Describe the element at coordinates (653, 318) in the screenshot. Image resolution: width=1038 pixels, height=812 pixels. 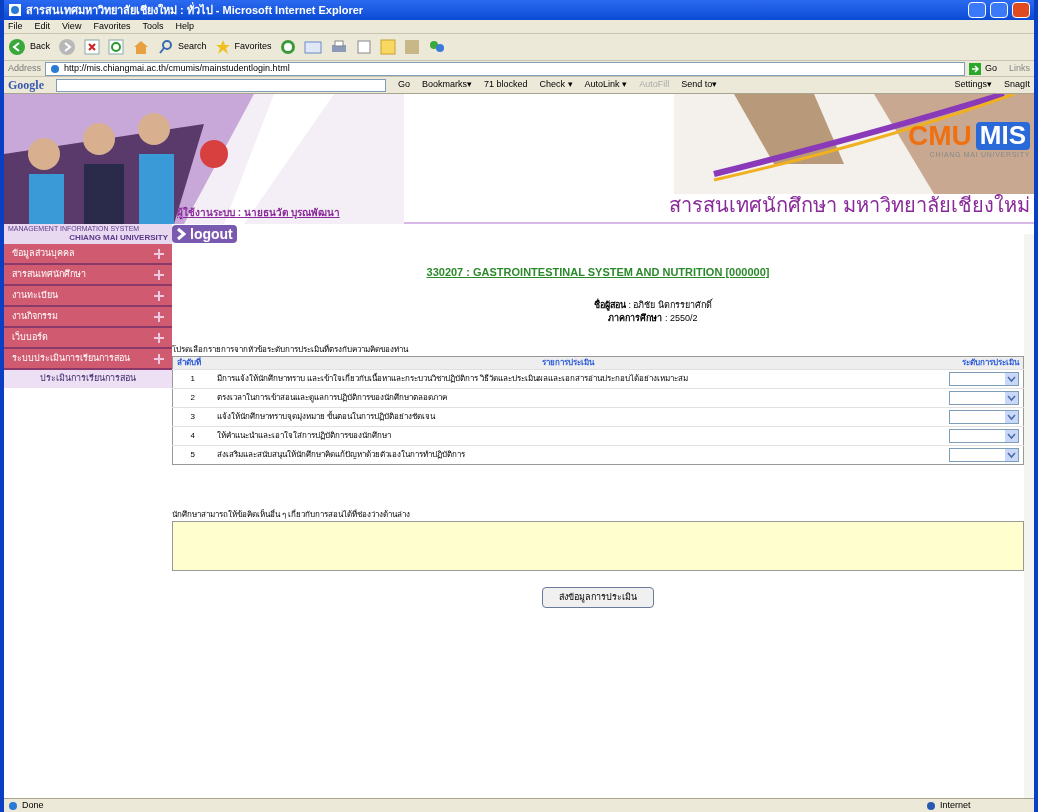
I see `semester-label: ภาคการศึกษา : 2550/2` at that location.